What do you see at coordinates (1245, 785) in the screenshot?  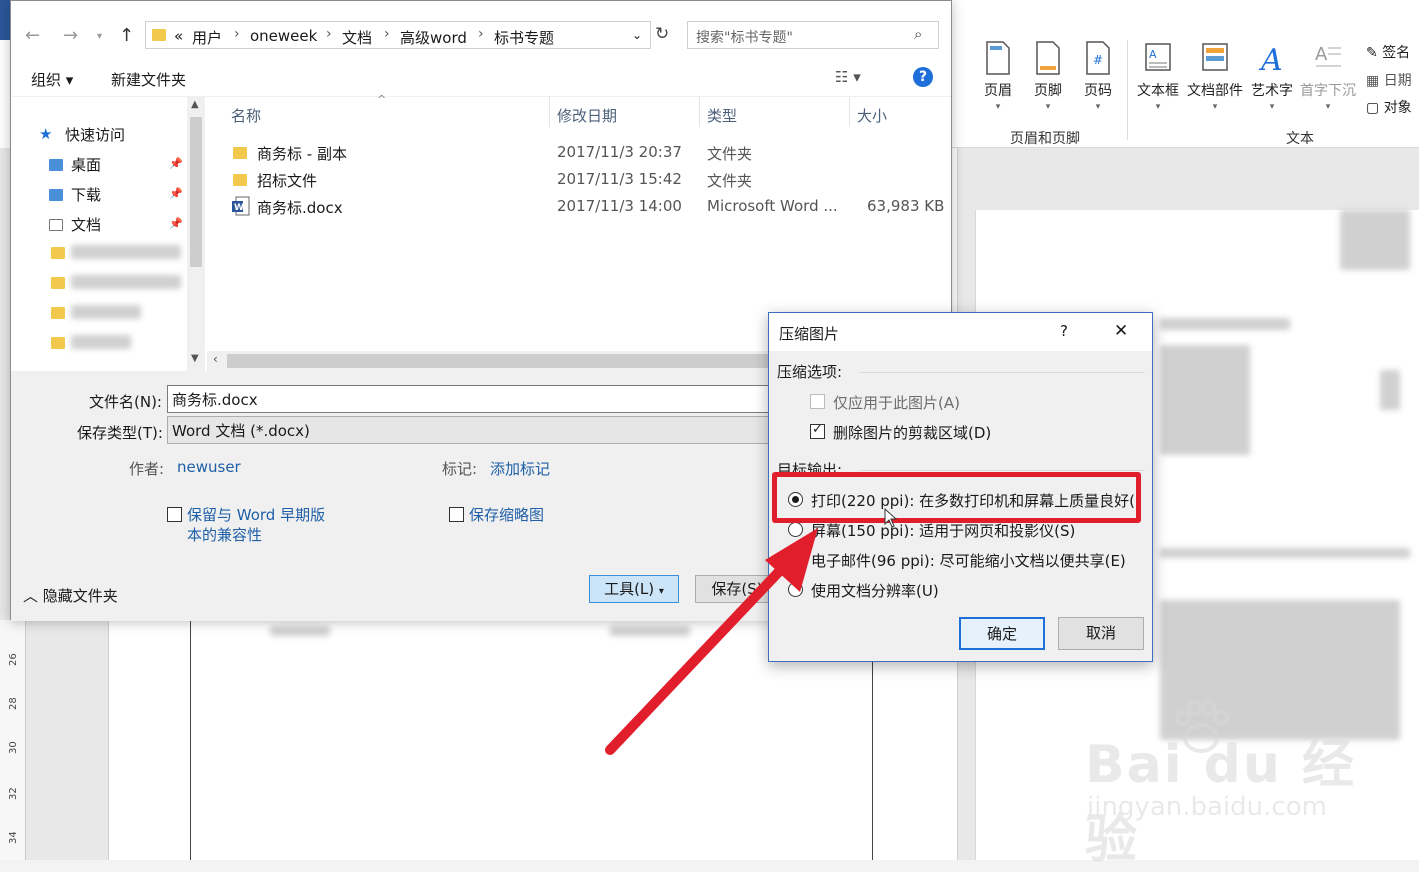 I see `baidu-jingyan-watermark: Bai du 经验 jingyan.baidu.com` at bounding box center [1245, 785].